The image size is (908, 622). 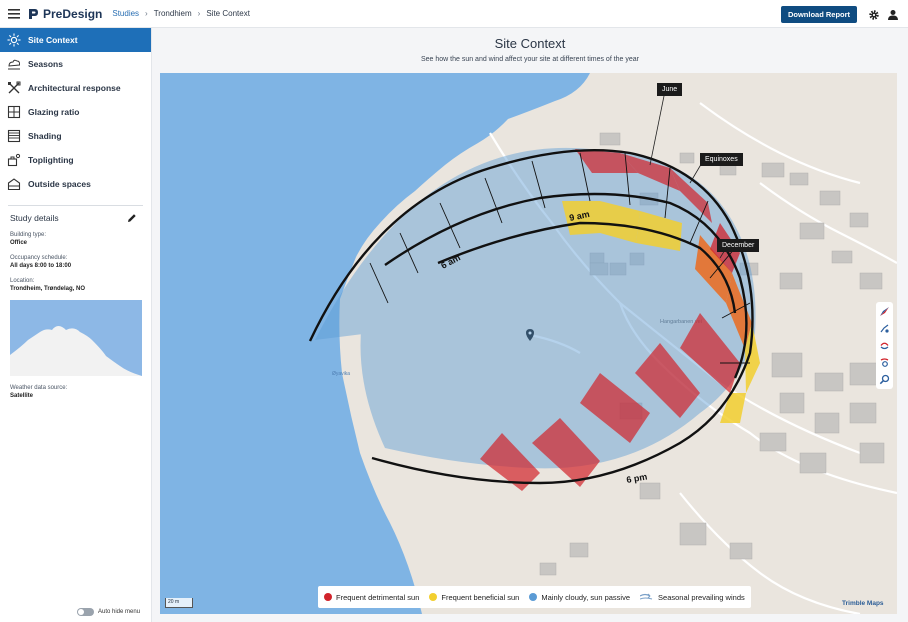 I want to click on breadcrumb-current: Site Context, so click(x=228, y=13).